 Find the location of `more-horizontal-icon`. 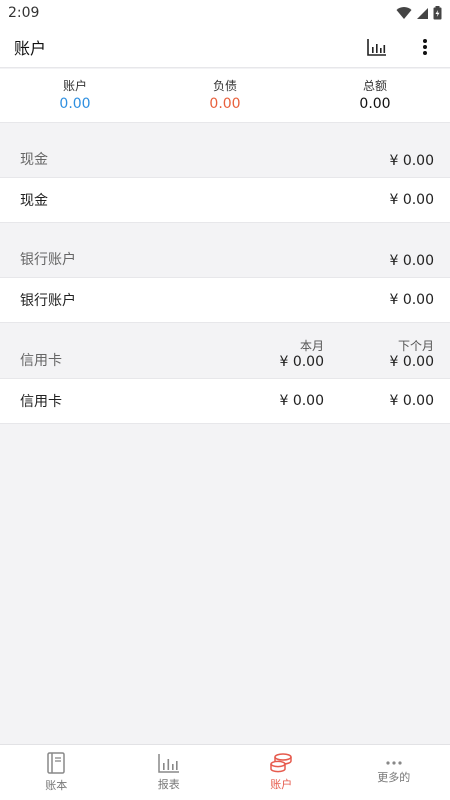

more-horizontal-icon is located at coordinates (394, 763).